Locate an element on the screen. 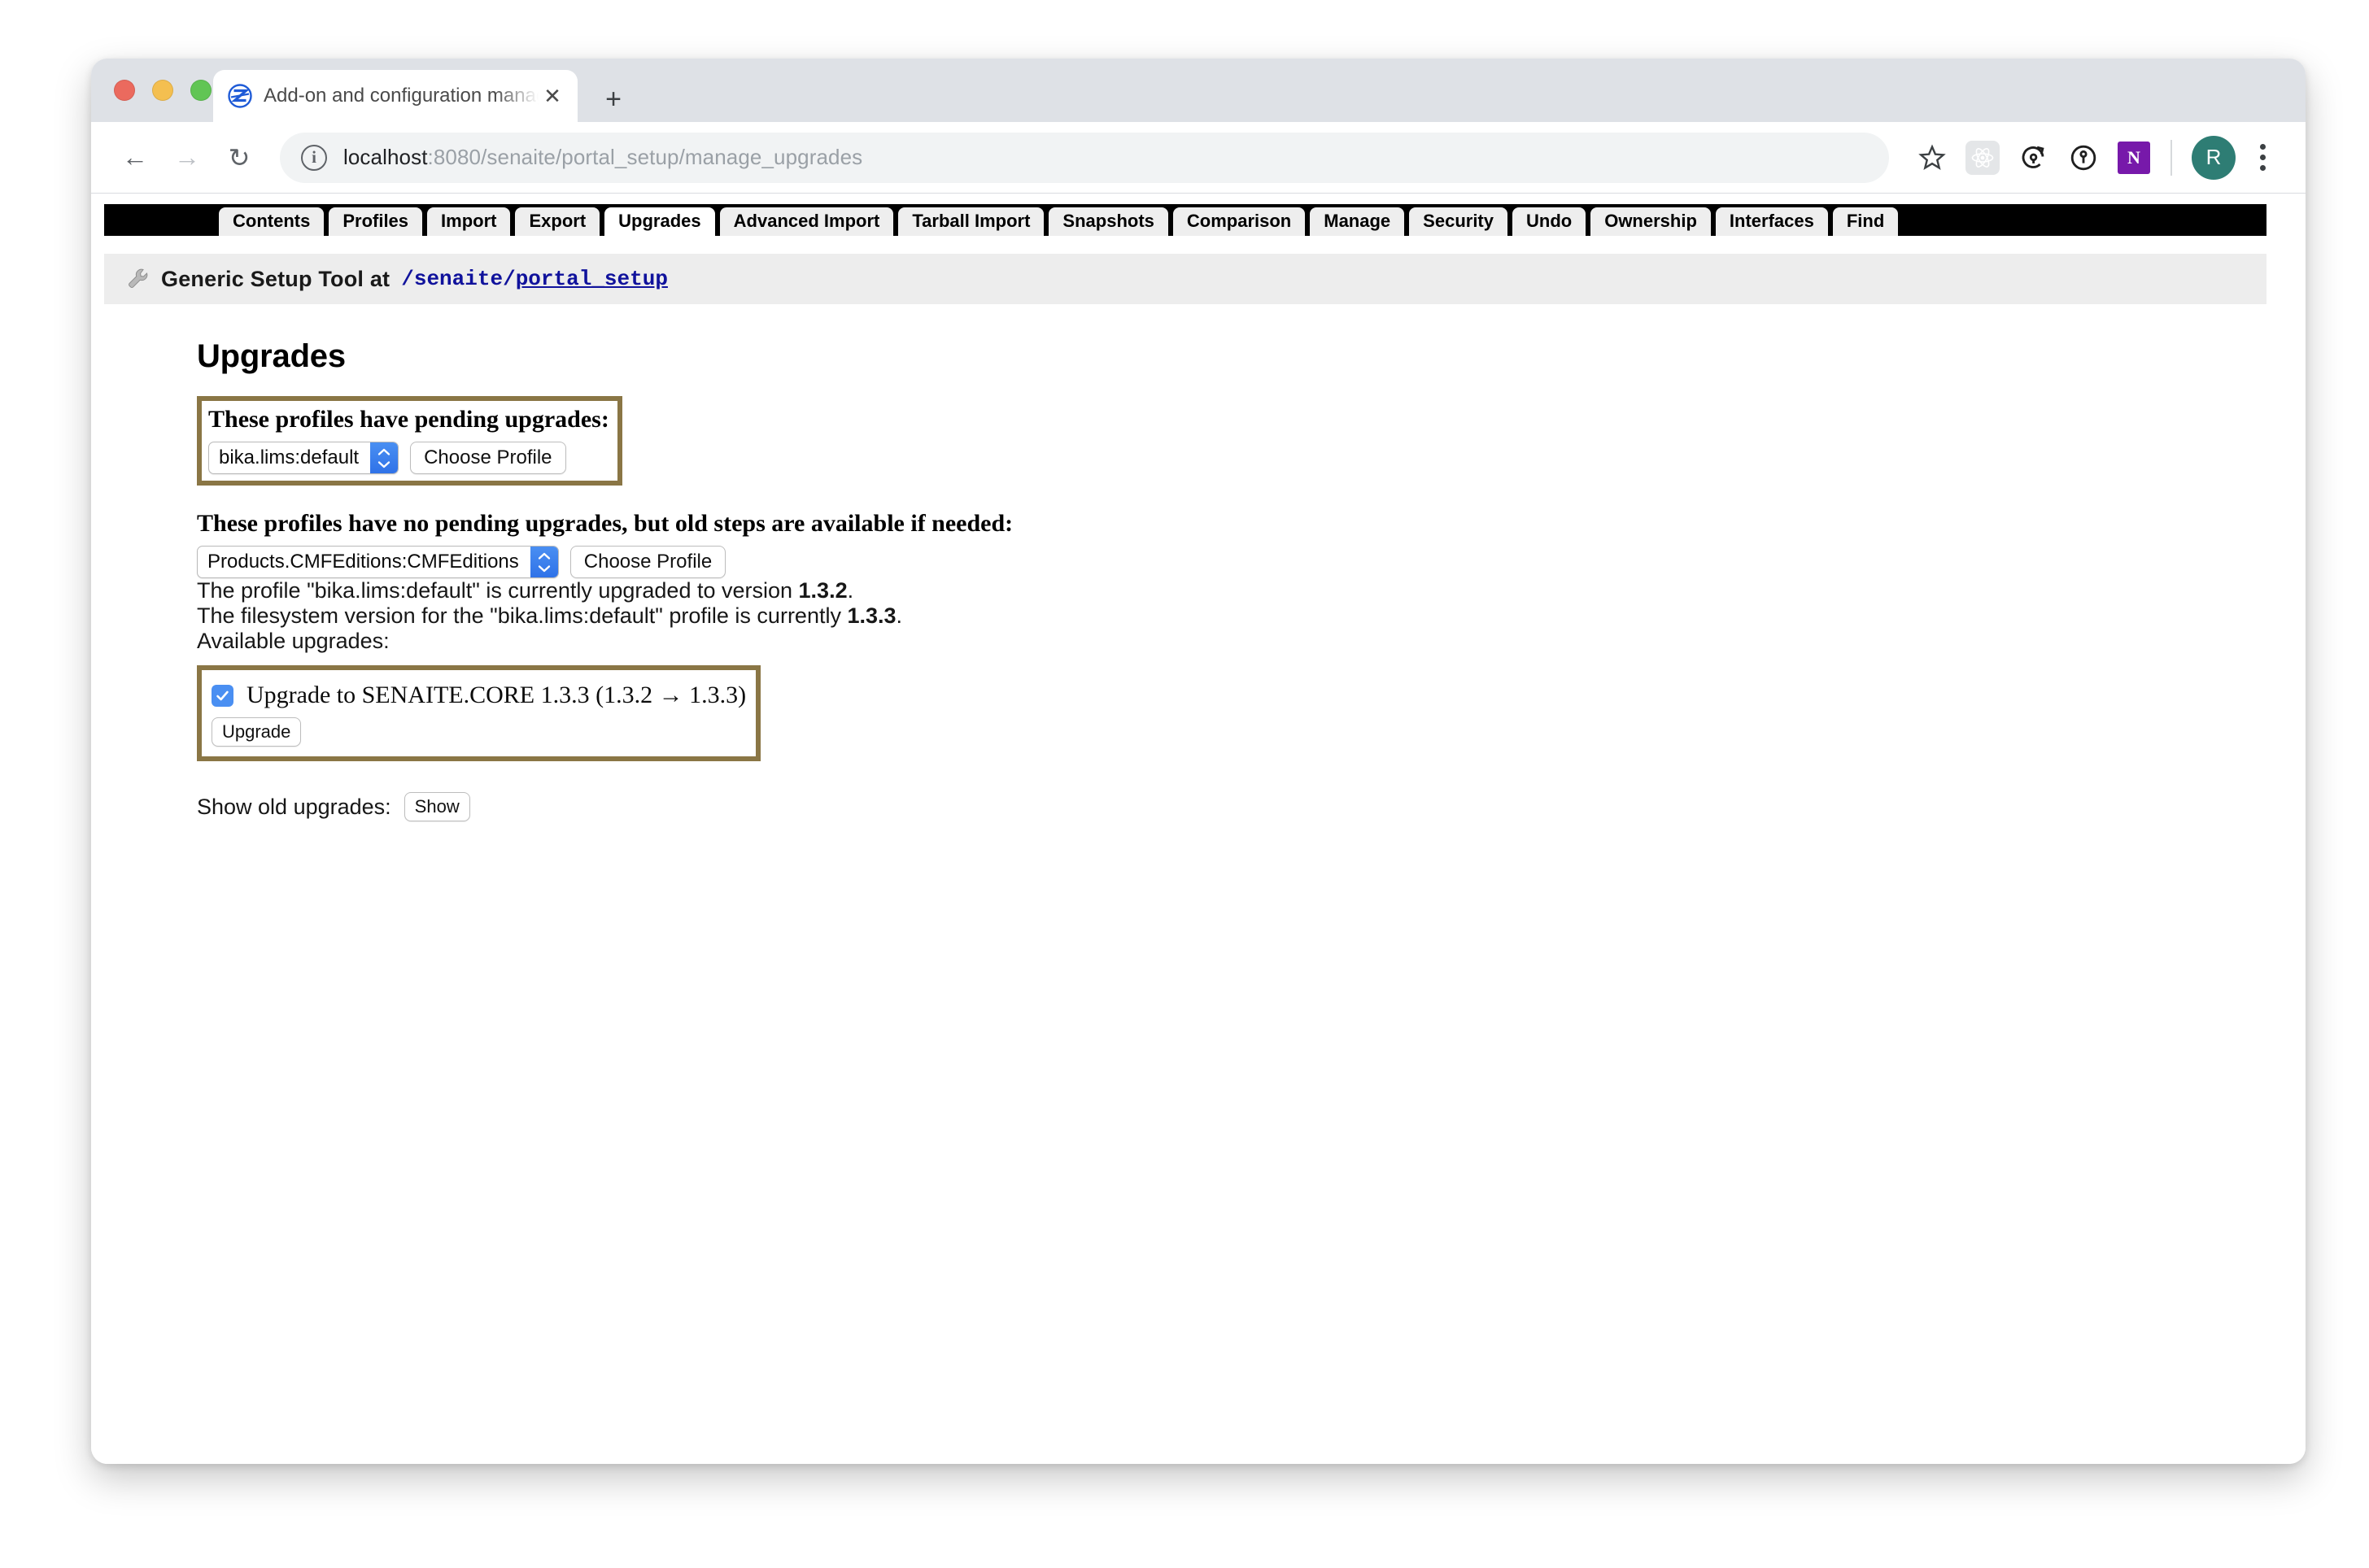 The image size is (2369, 1568). show-old-upgrades-row: Show old upgrades: Show is located at coordinates (1251, 806).